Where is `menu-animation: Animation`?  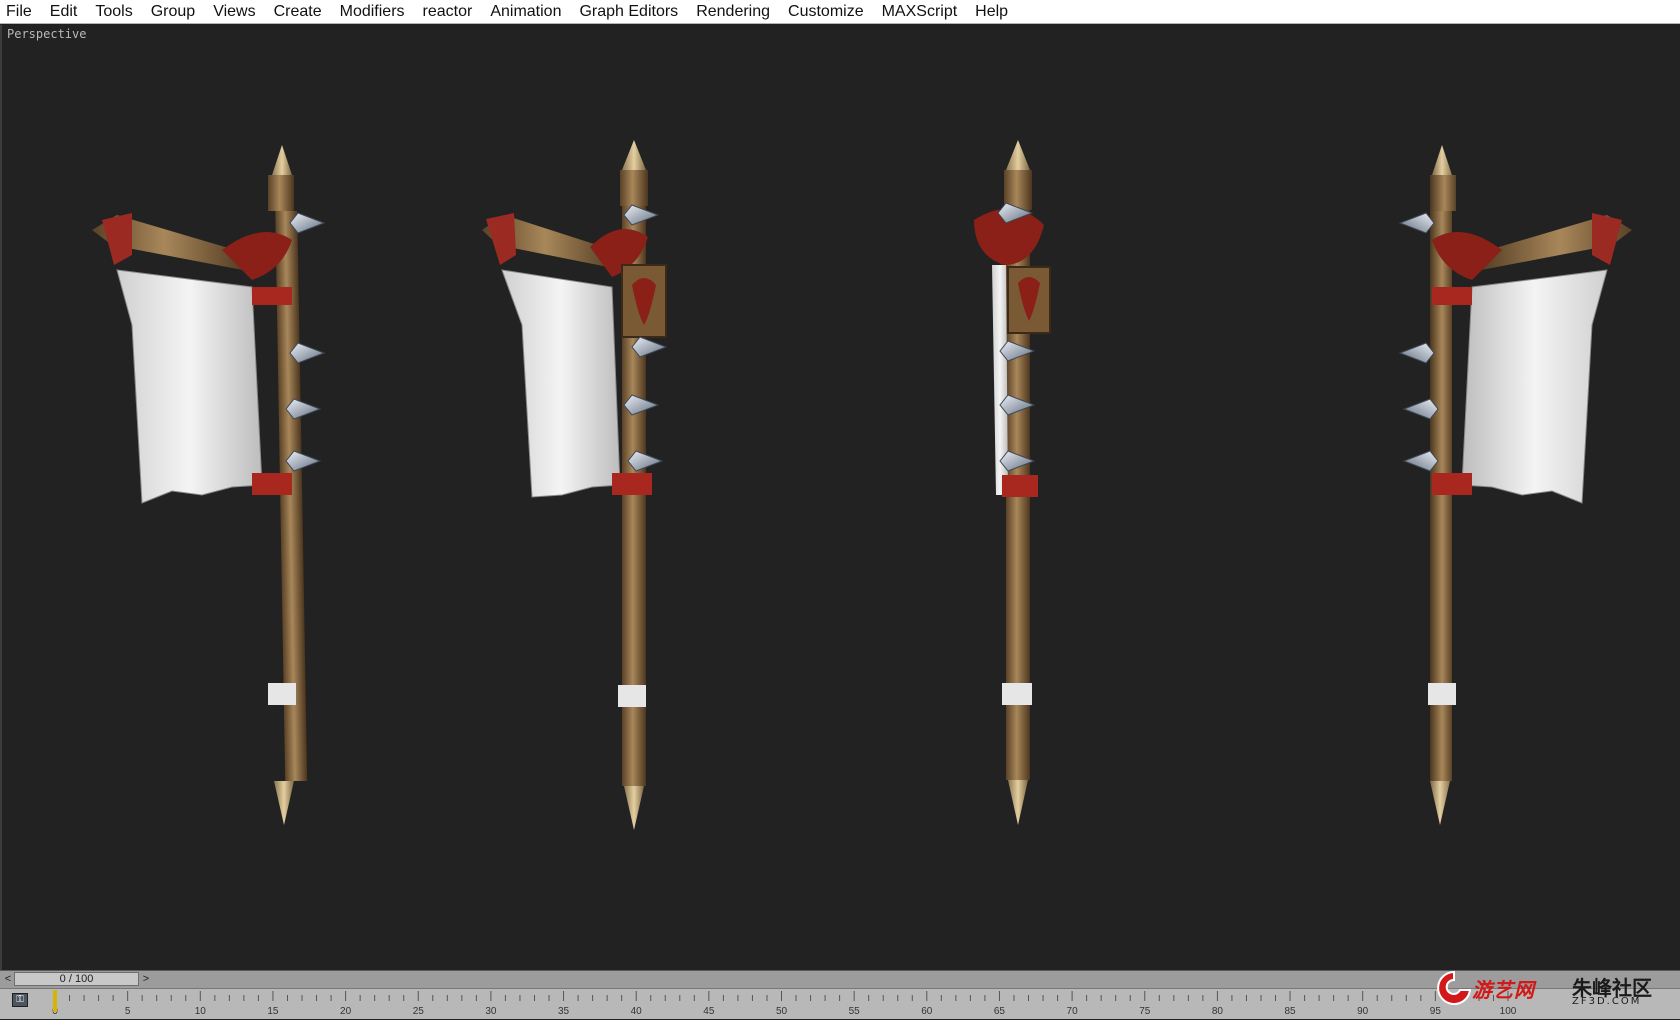 menu-animation: Animation is located at coordinates (525, 12).